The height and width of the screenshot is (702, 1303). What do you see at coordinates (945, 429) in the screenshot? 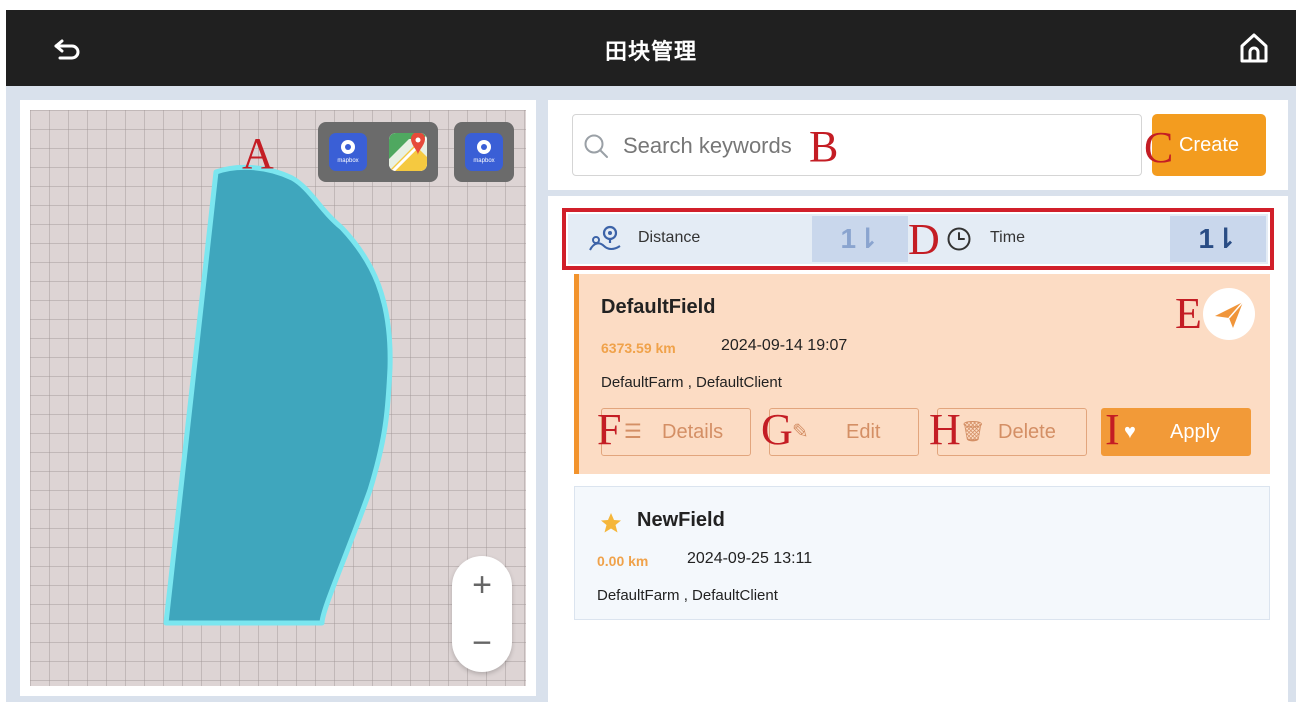
I see `marker-h: H` at bounding box center [945, 429].